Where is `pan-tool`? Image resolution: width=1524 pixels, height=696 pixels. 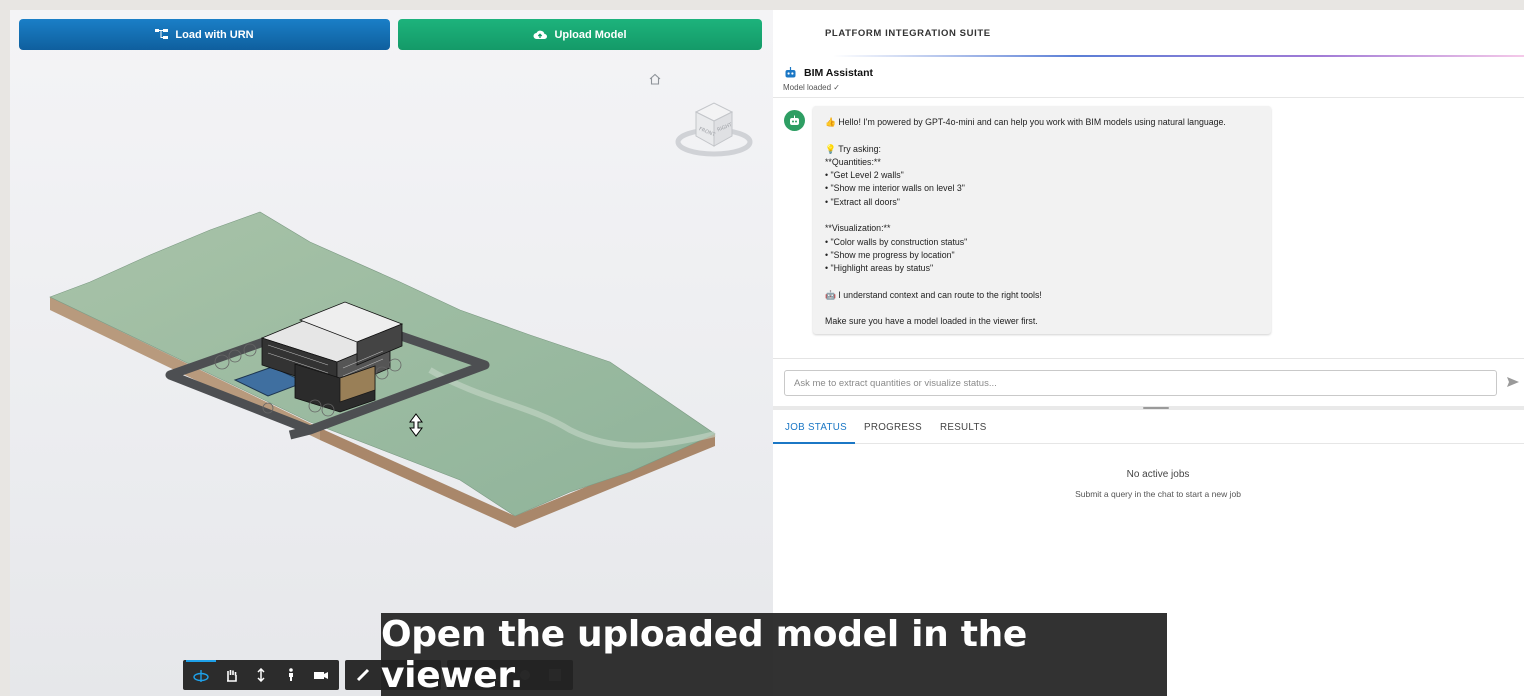
pan-tool is located at coordinates (231, 675).